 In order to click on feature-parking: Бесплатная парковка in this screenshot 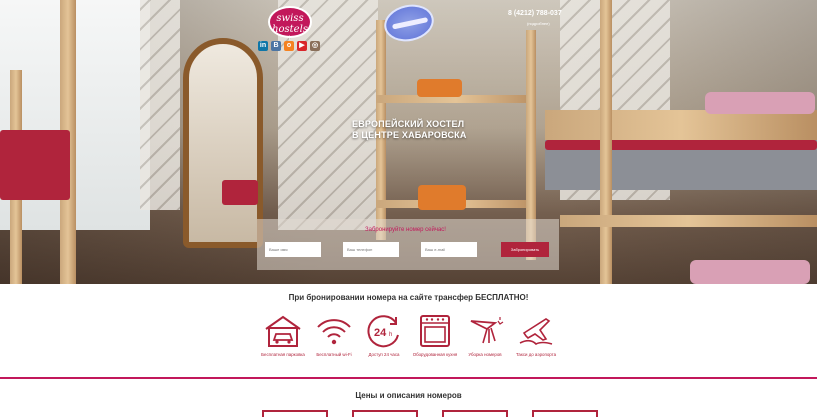, I will do `click(283, 335)`.